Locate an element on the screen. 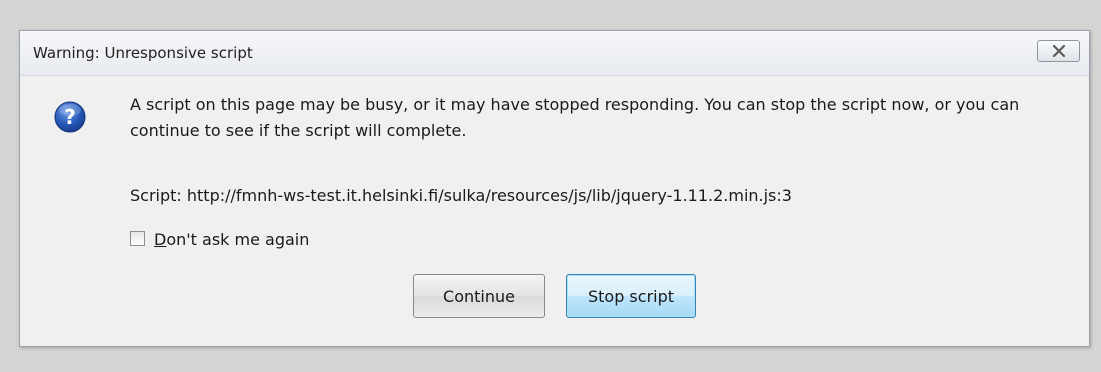 This screenshot has width=1101, height=372. dialog-title: Warning: Unresponsive script is located at coordinates (143, 53).